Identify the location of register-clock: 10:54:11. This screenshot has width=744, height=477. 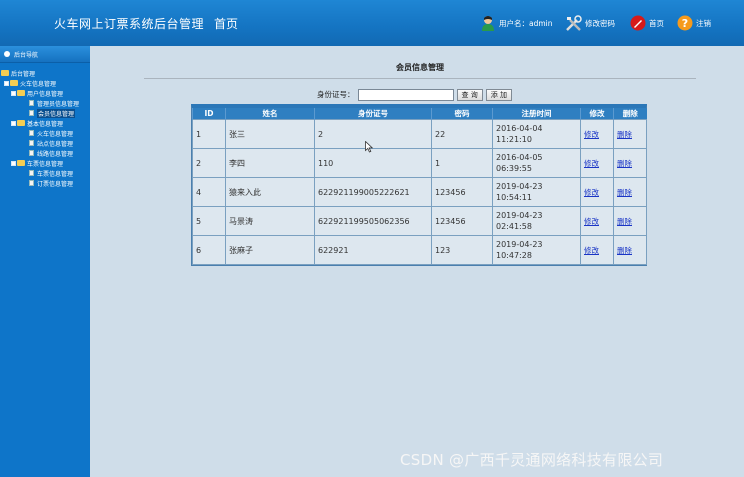
(514, 197).